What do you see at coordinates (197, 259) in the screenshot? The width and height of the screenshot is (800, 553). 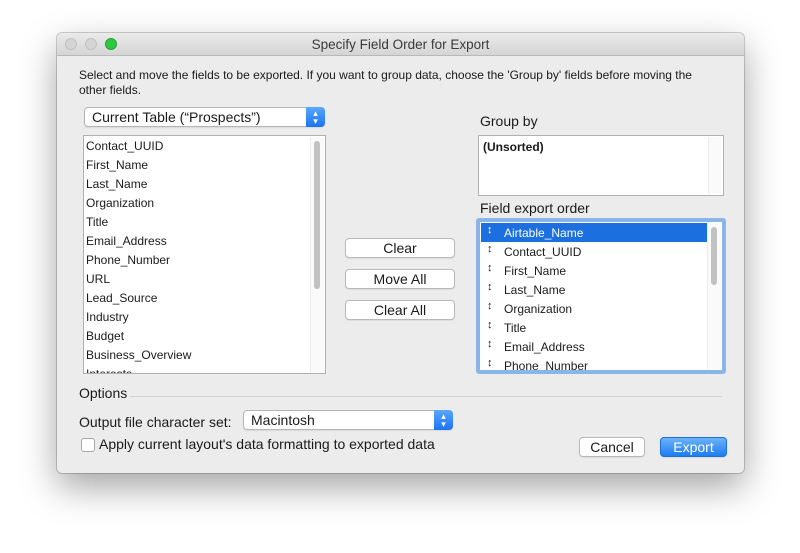 I see `list-item: Phone_Number` at bounding box center [197, 259].